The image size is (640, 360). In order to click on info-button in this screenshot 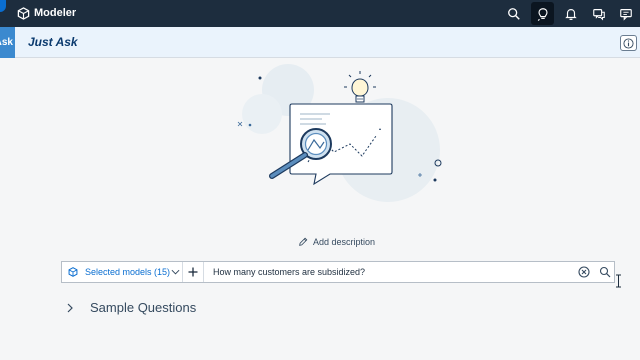, I will do `click(628, 43)`.